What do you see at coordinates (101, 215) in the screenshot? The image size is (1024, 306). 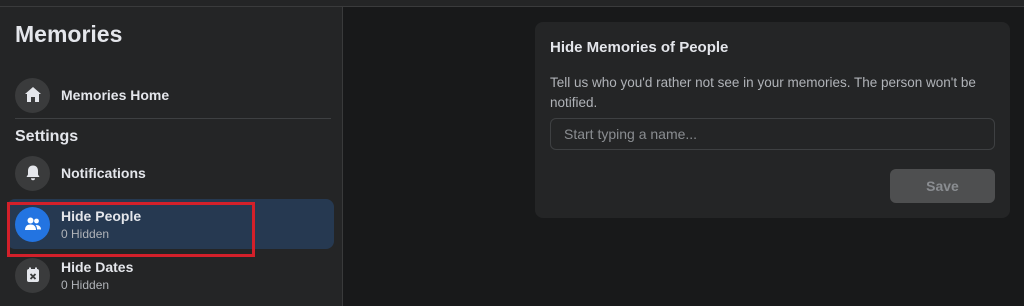 I see `sidebar-item-label: Hide People` at bounding box center [101, 215].